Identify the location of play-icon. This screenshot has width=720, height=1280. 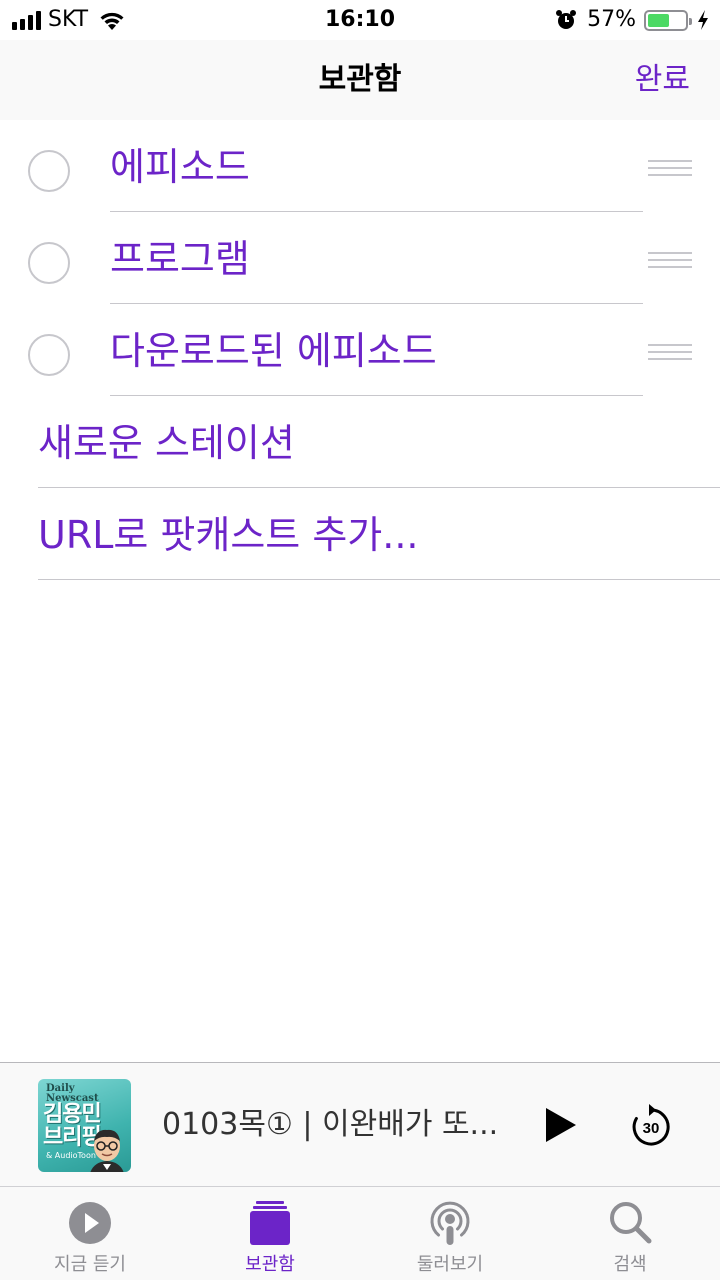
(560, 1125).